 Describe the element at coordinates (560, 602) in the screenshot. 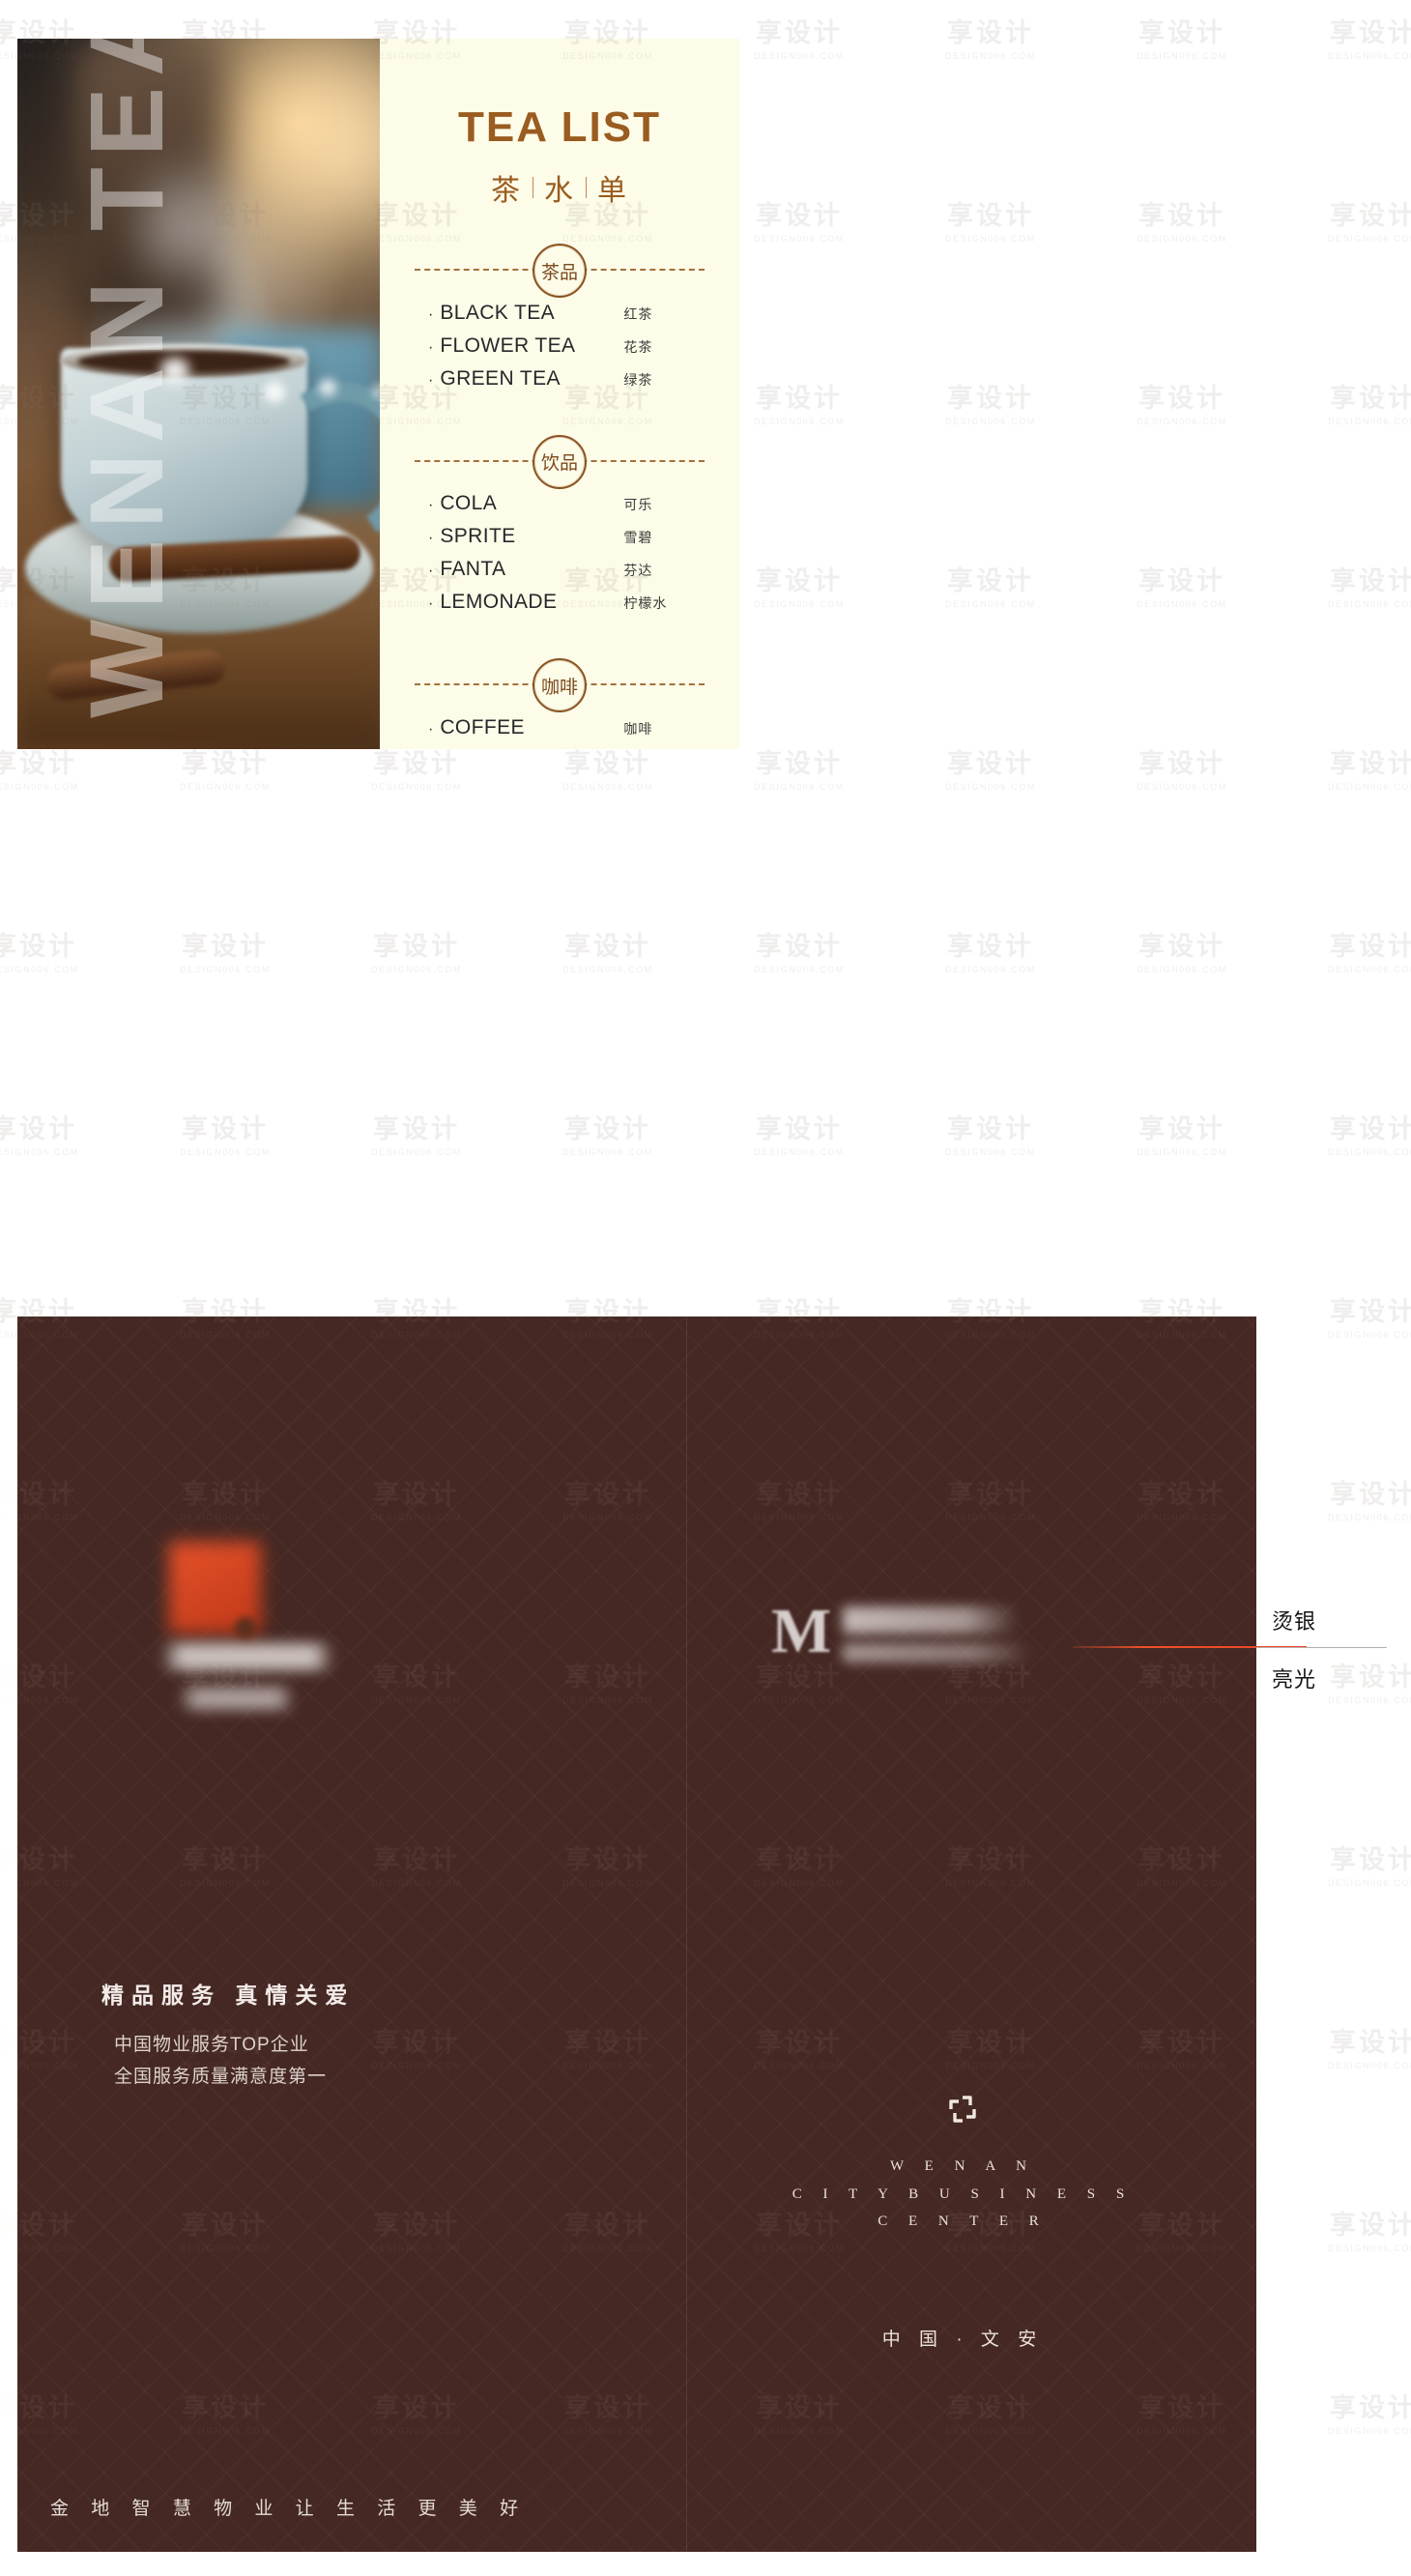

I see `menu-item: · LEMONADE 柠檬水` at that location.